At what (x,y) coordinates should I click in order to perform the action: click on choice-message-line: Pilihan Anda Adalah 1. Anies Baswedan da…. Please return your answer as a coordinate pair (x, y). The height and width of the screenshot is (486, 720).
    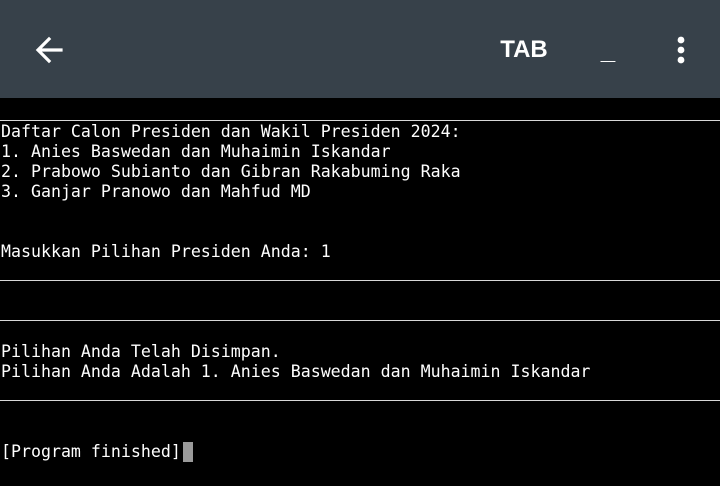
    Looking at the image, I should click on (296, 371).